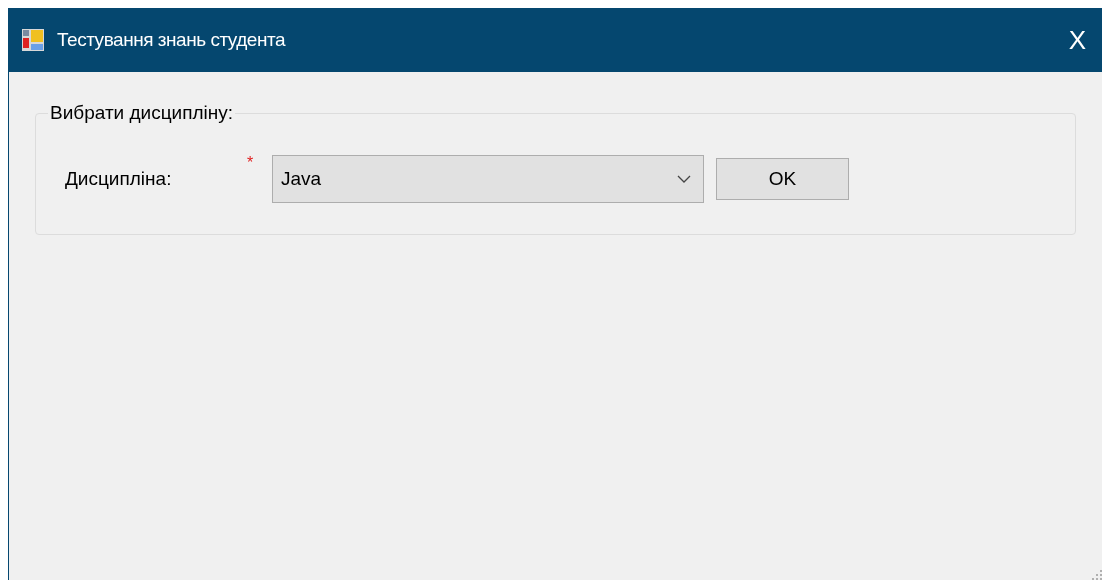 The height and width of the screenshot is (580, 1102). What do you see at coordinates (684, 179) in the screenshot?
I see `chevron-down-icon` at bounding box center [684, 179].